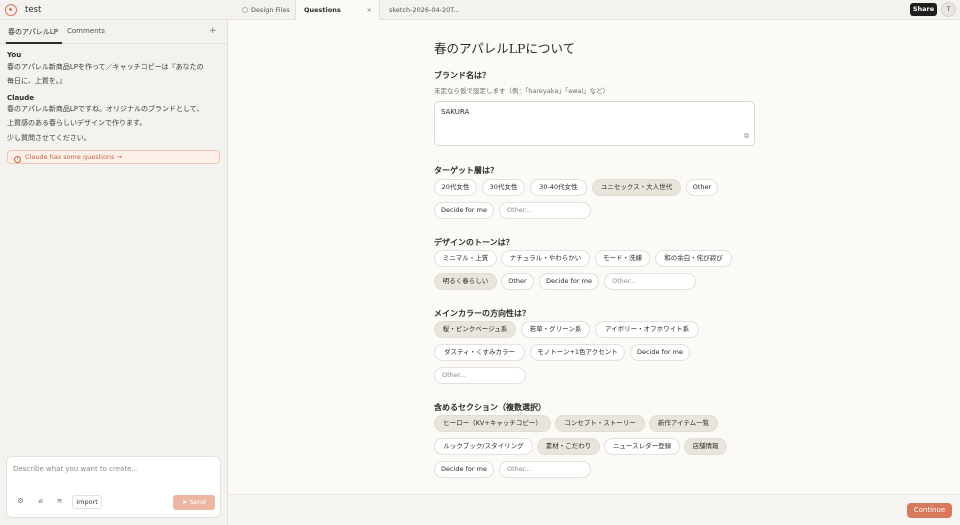  Describe the element at coordinates (21, 98) in the screenshot. I see `message-author: Claude` at that location.